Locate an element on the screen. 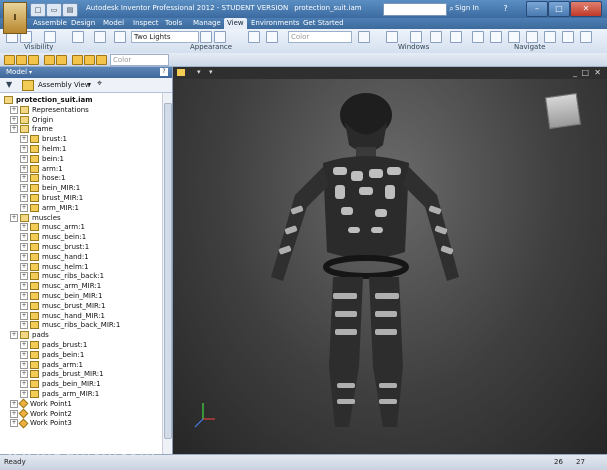 This screenshot has height=470, width=607. open-icon: ▭ is located at coordinates (54, 10).